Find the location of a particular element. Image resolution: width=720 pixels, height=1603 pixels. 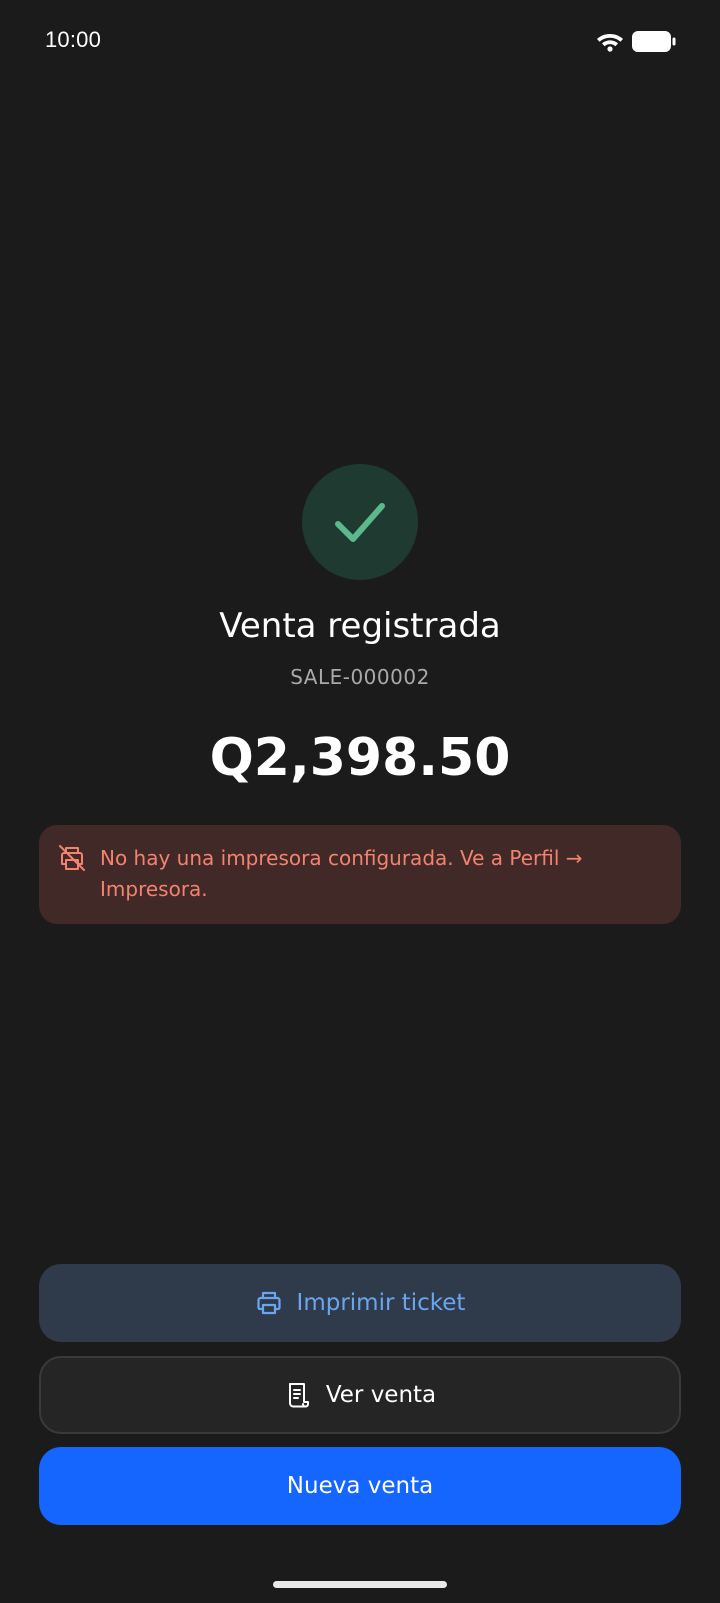

page-title: Venta registrada is located at coordinates (360, 626).